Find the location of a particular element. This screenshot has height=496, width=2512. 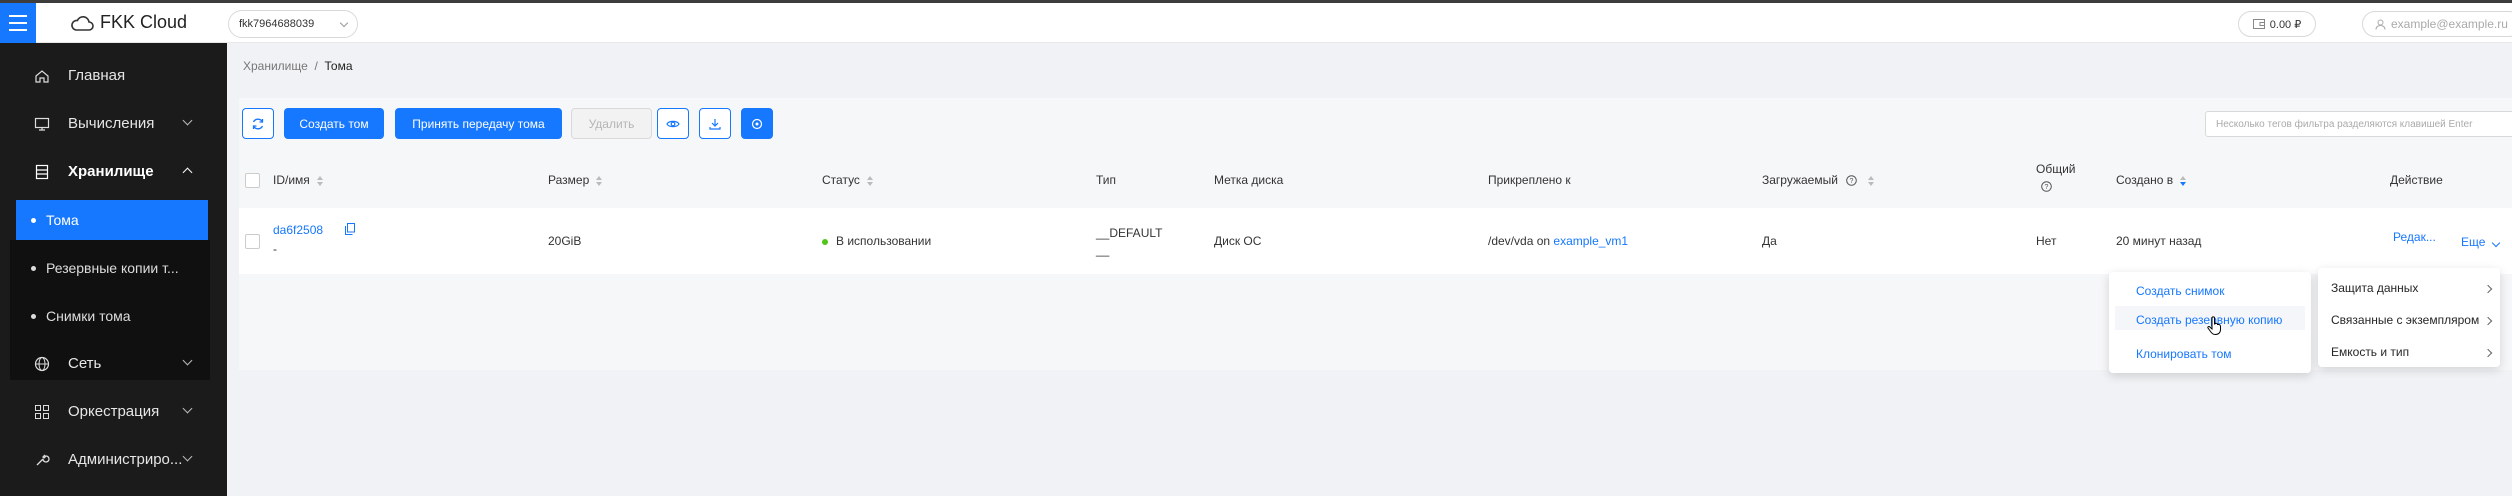

balance-button: 0.00 ₽ is located at coordinates (2277, 24).